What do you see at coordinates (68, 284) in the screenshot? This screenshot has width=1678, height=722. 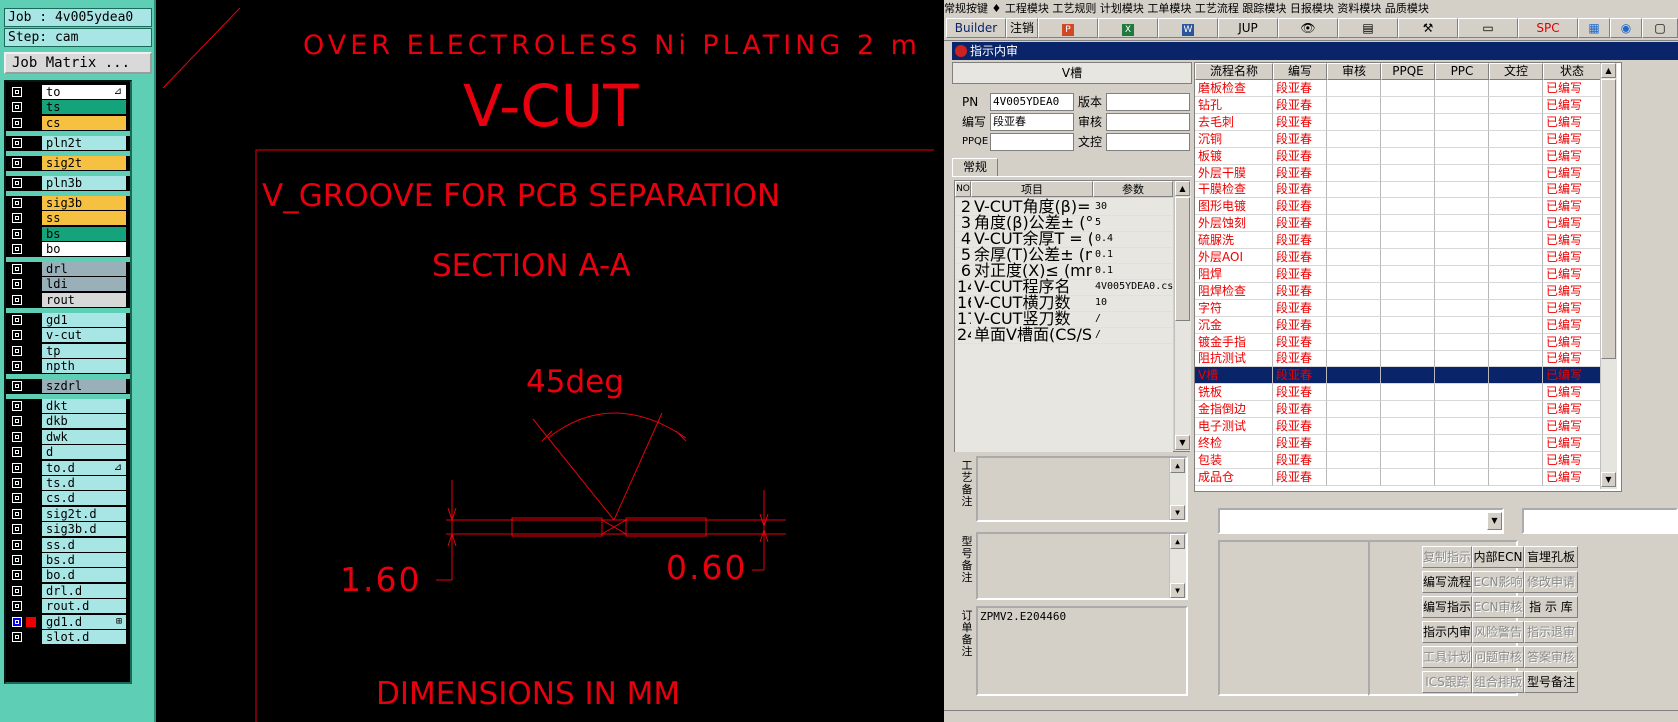 I see `layer-row: ldi` at bounding box center [68, 284].